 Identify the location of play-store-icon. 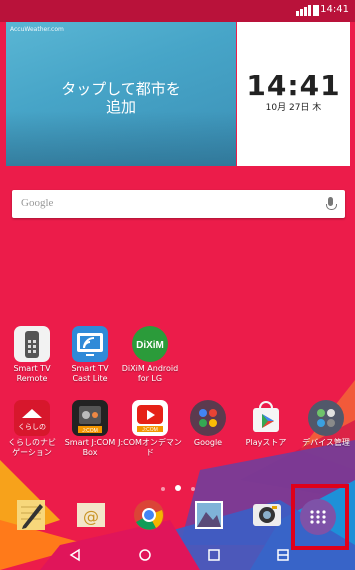
(266, 418).